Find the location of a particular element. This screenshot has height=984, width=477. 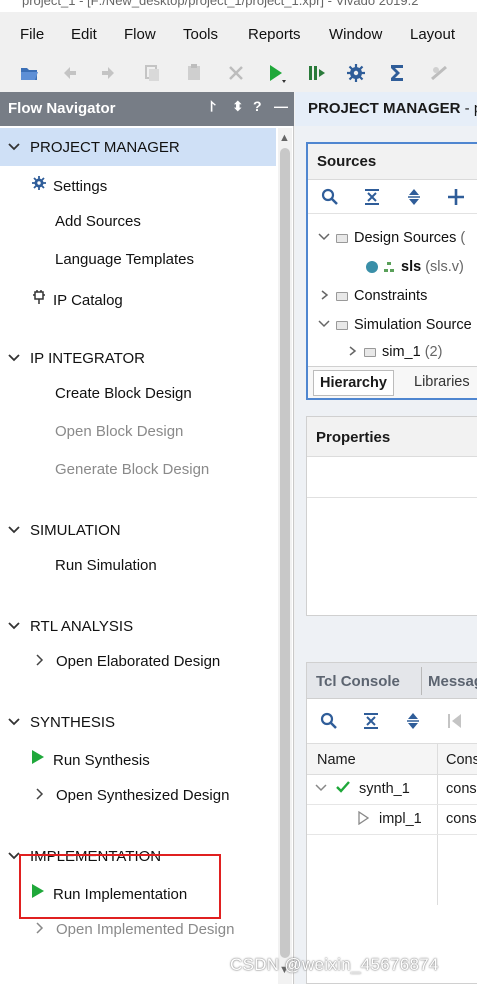

nav-item-open-implemented-design: Open Implemented Design is located at coordinates (134, 929).